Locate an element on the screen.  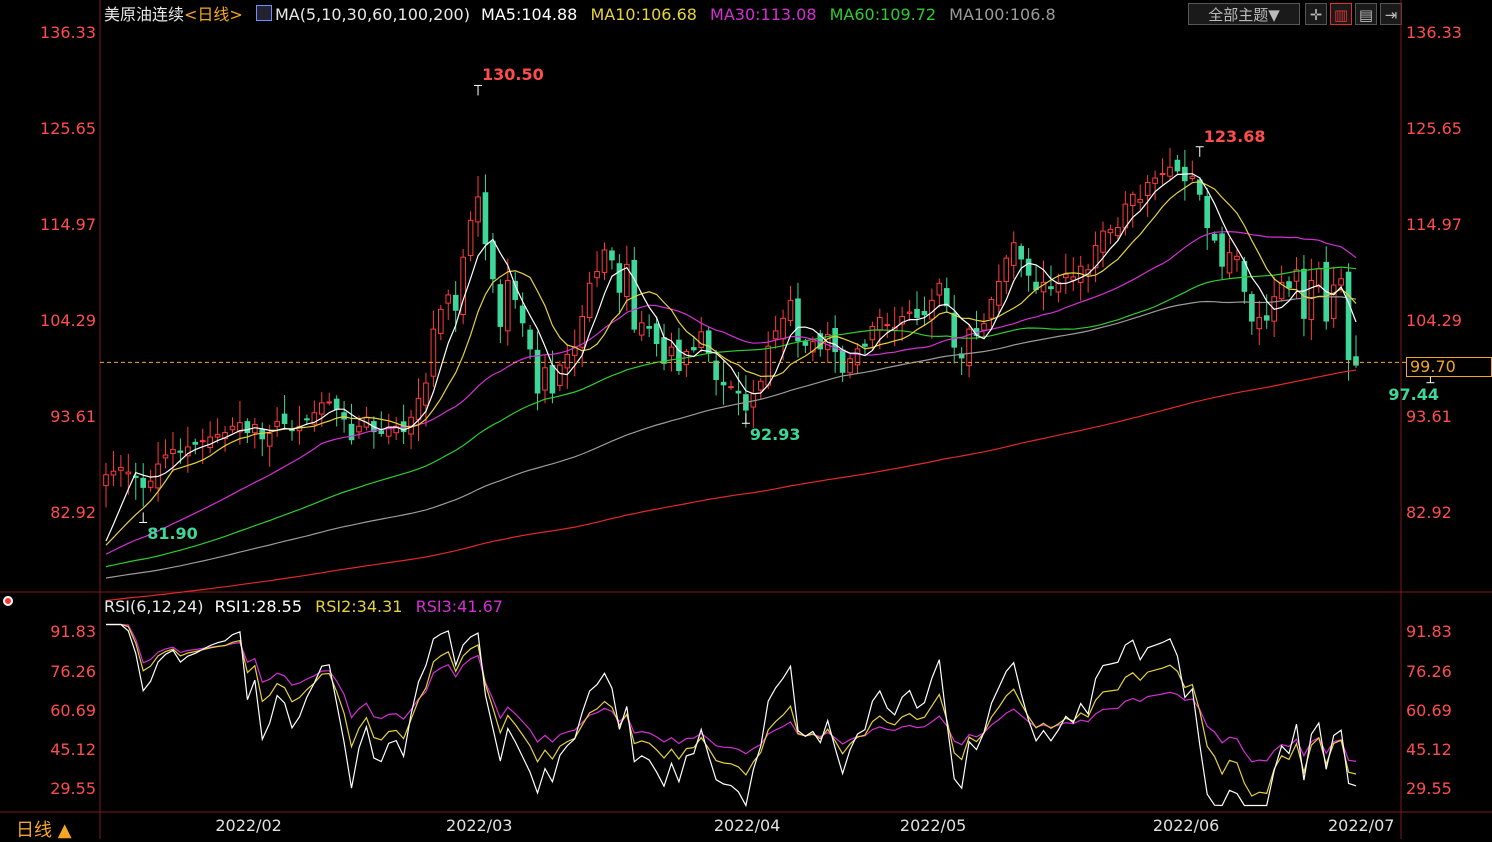
rsi-line-rsi3 is located at coordinates (731, 693).